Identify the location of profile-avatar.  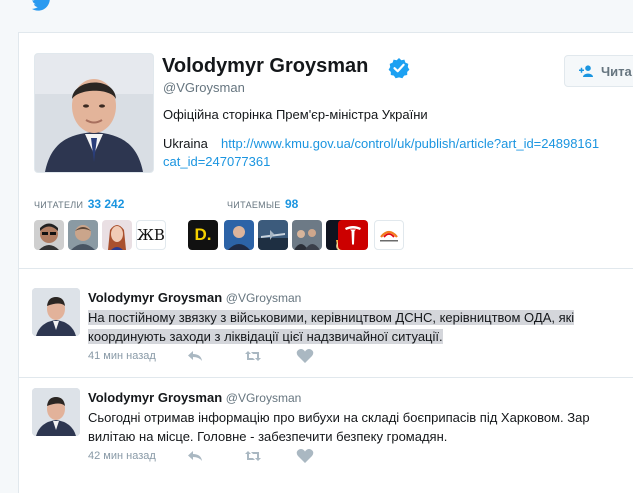
(94, 113).